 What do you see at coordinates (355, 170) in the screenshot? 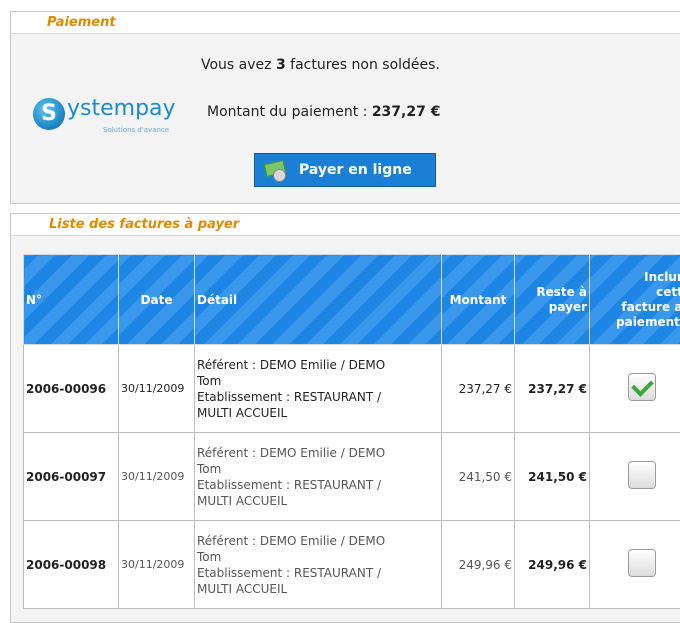
I see `pay-online-label: Payer en ligne` at bounding box center [355, 170].